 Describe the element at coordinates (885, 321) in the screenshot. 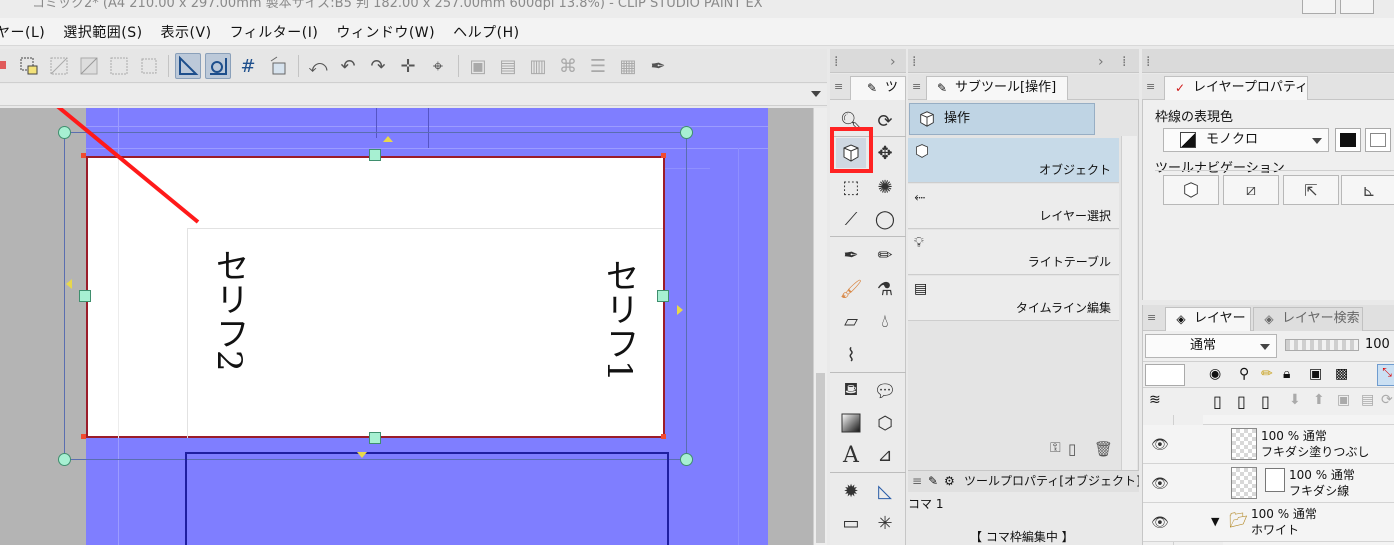

I see `blend-icon: 💧︎` at that location.